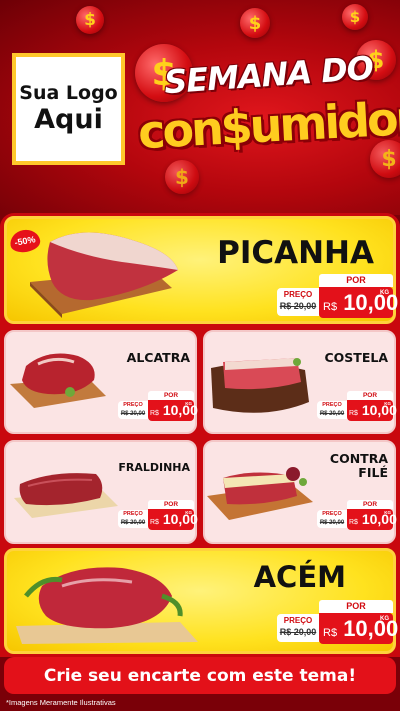 This screenshot has height=711, width=400. Describe the element at coordinates (268, 75) in the screenshot. I see `campaign-title-line-1: SEMANA DO` at that location.